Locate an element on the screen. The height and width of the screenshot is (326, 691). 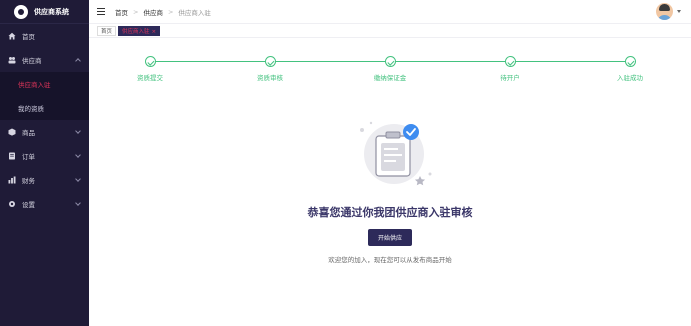
tags-view: 首页 供应商入驻 × is located at coordinates (390, 31).